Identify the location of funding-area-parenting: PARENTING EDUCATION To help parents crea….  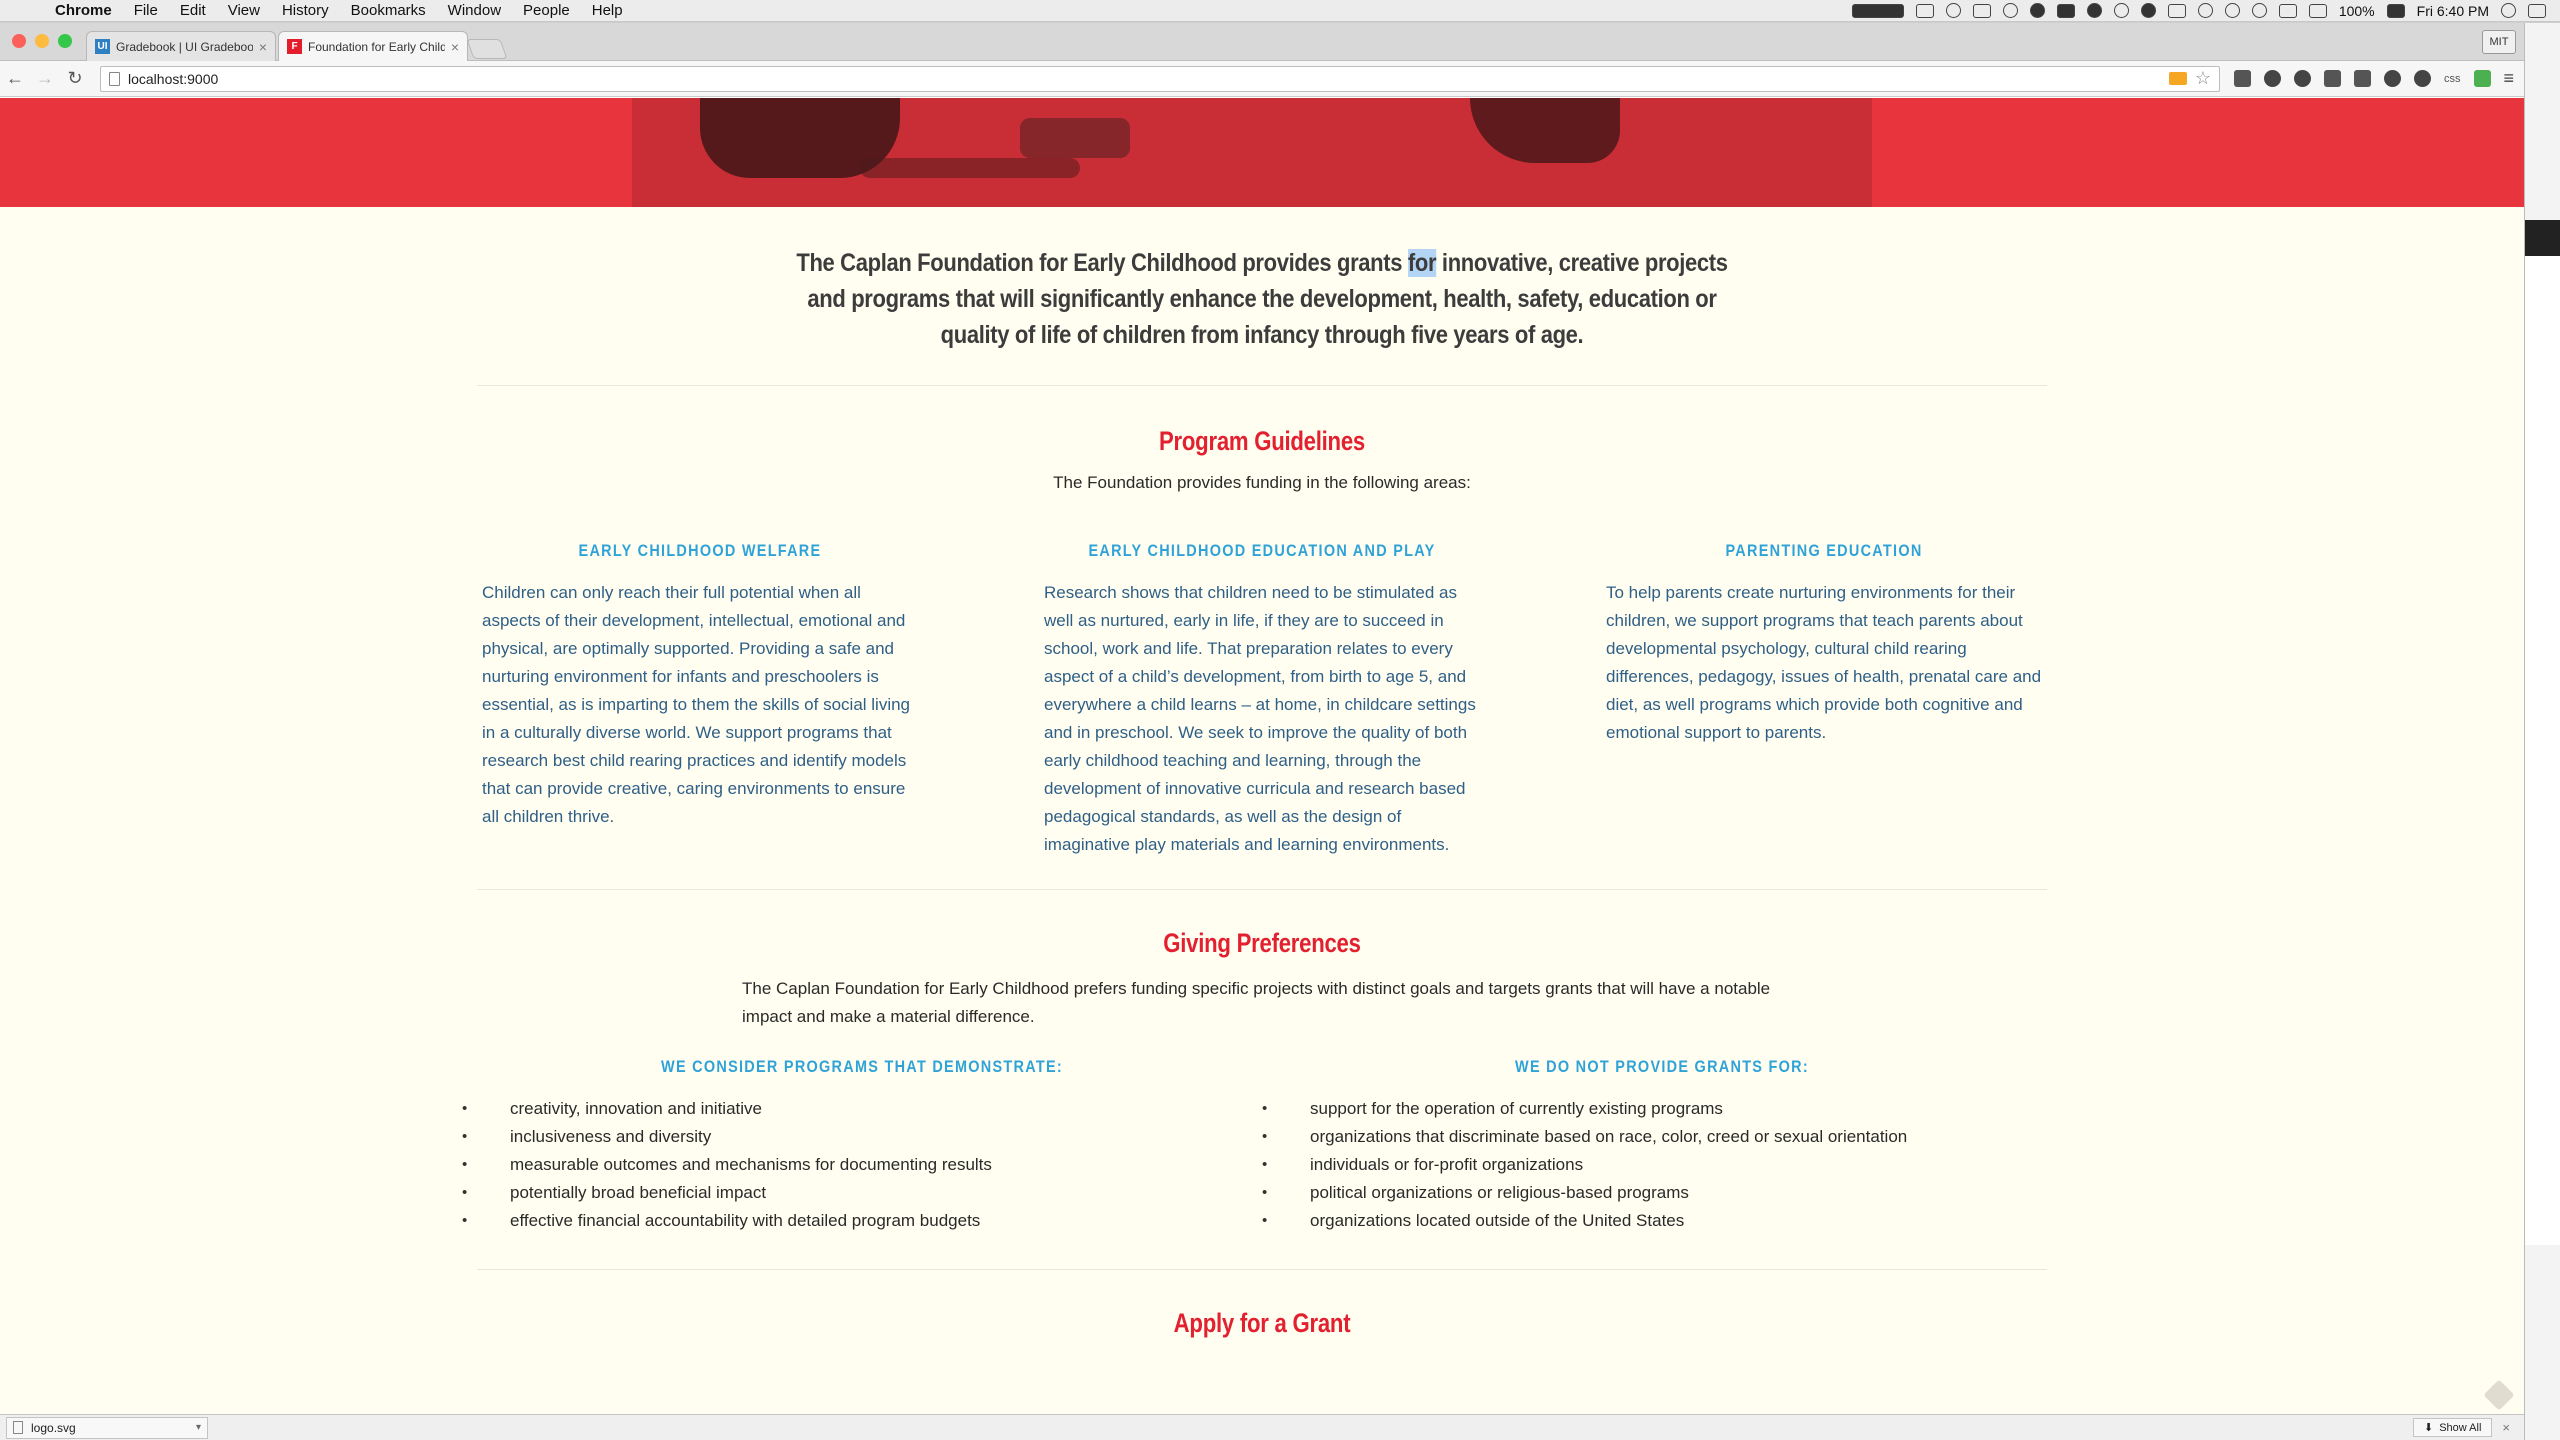
(1824, 700).